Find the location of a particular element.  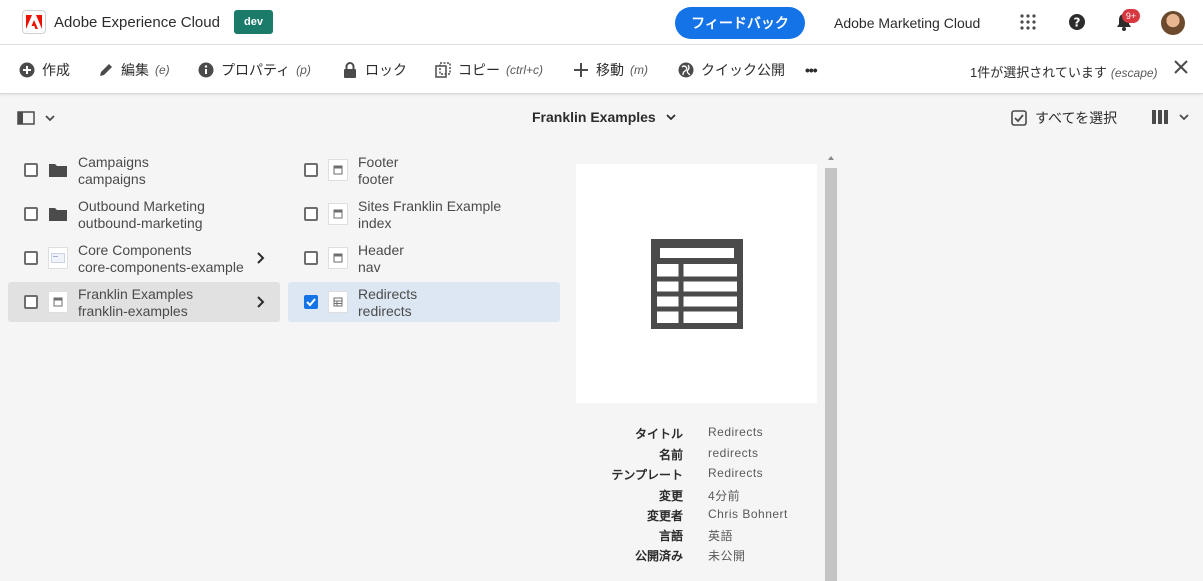

scroll-up-arrow-icon is located at coordinates (831, 158).